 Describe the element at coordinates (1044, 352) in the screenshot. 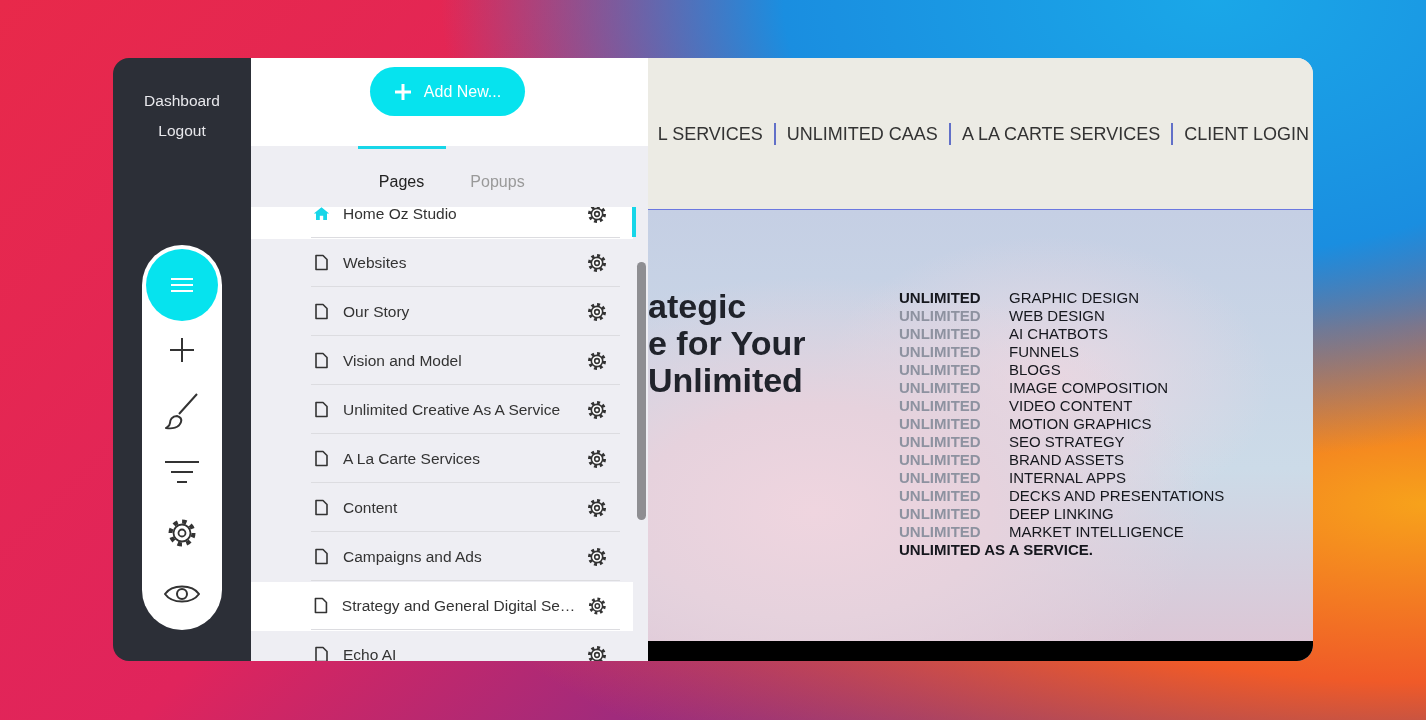

I see `service-label: FUNNELS` at that location.